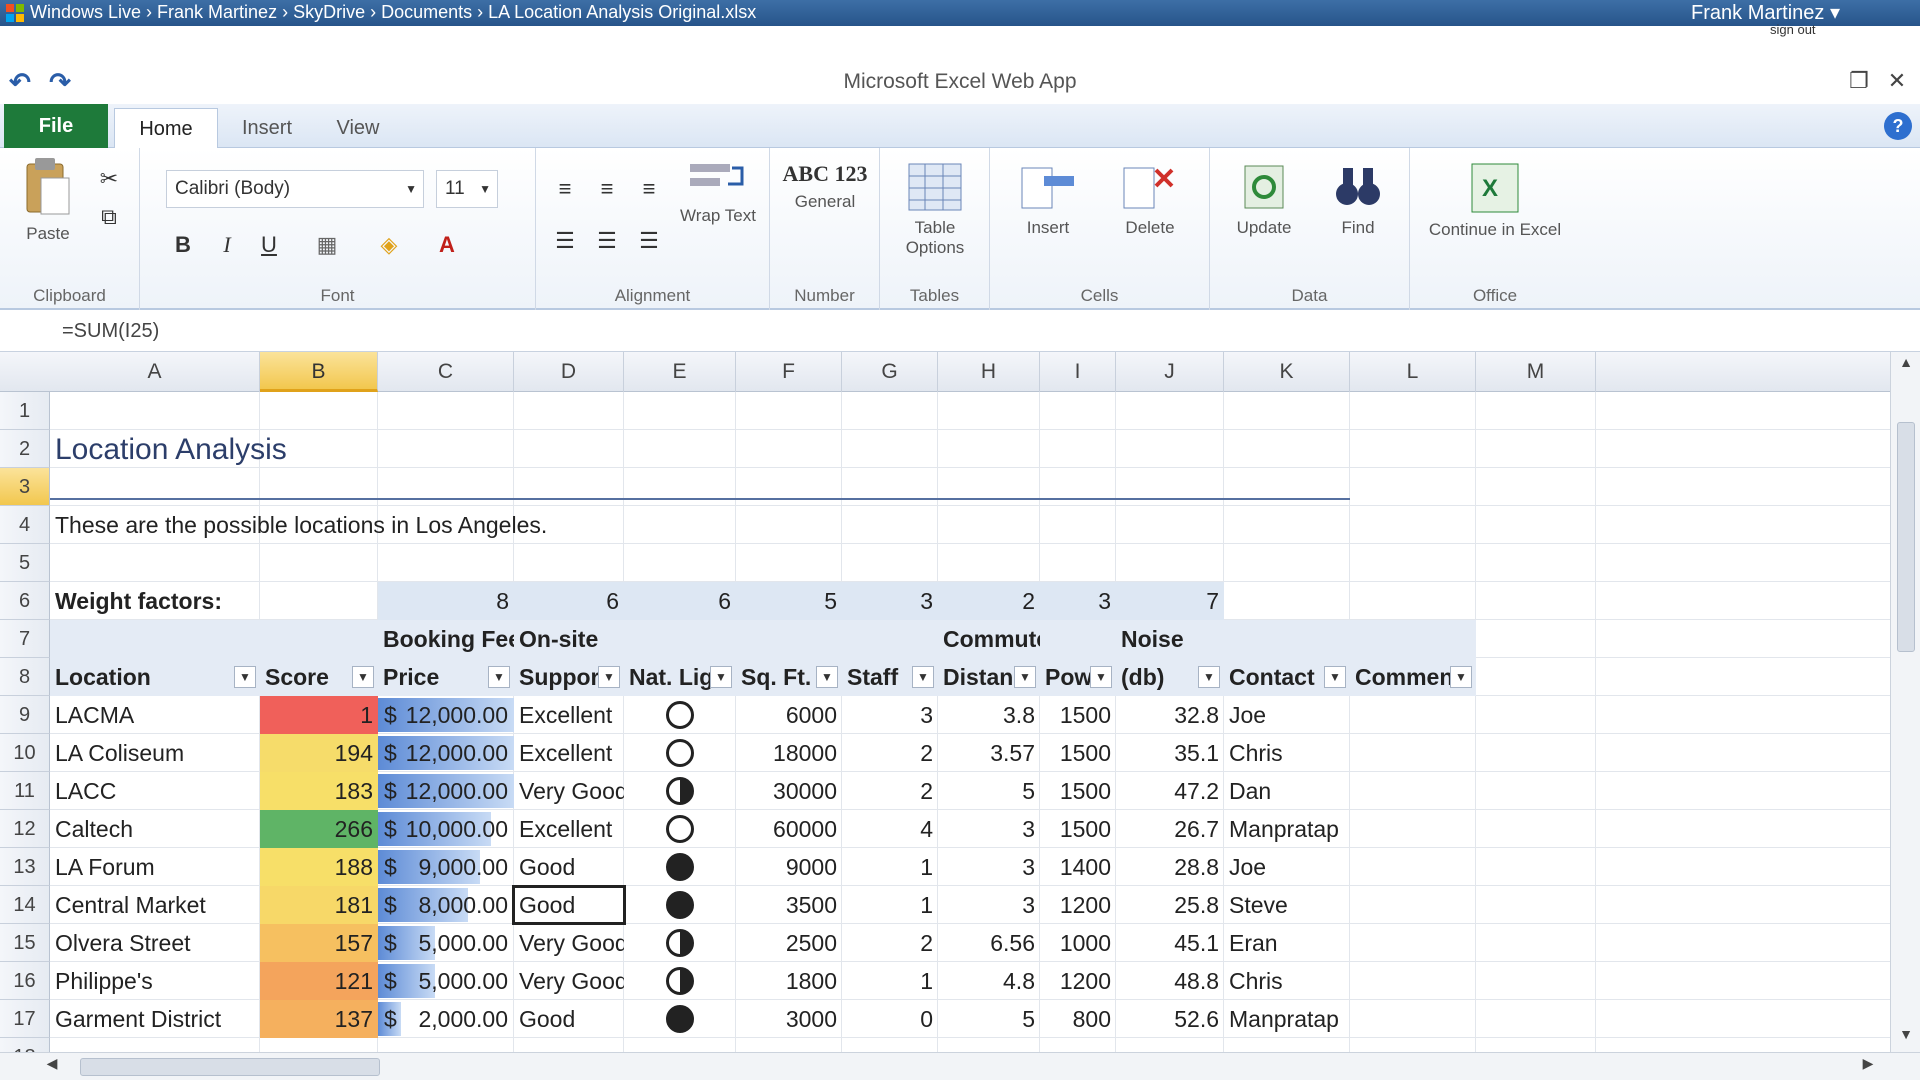 The height and width of the screenshot is (1080, 1920). I want to click on staff-count: 4, so click(890, 829).